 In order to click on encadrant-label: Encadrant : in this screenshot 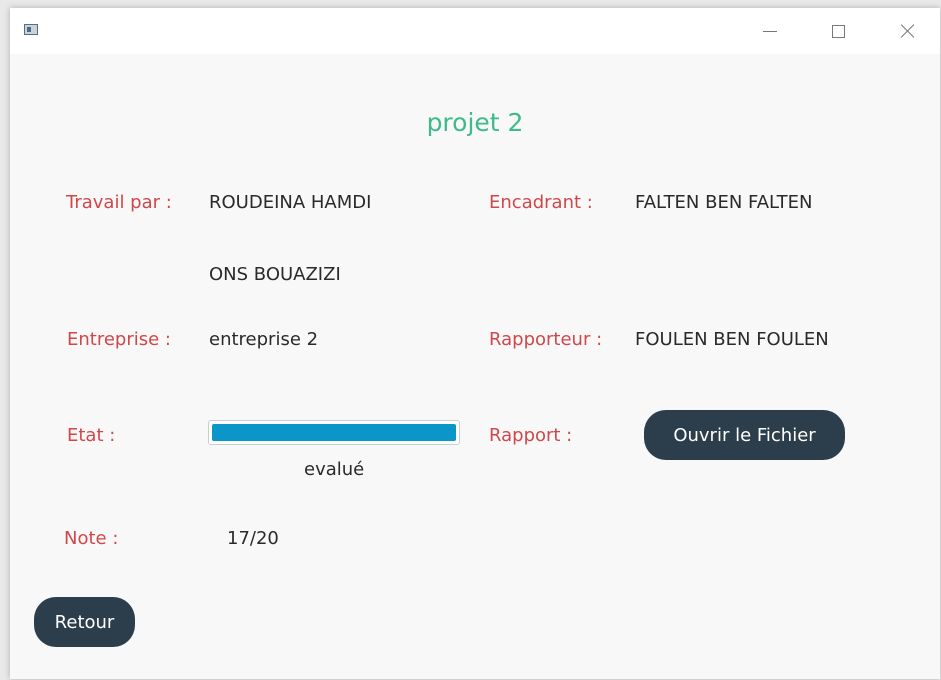, I will do `click(541, 202)`.